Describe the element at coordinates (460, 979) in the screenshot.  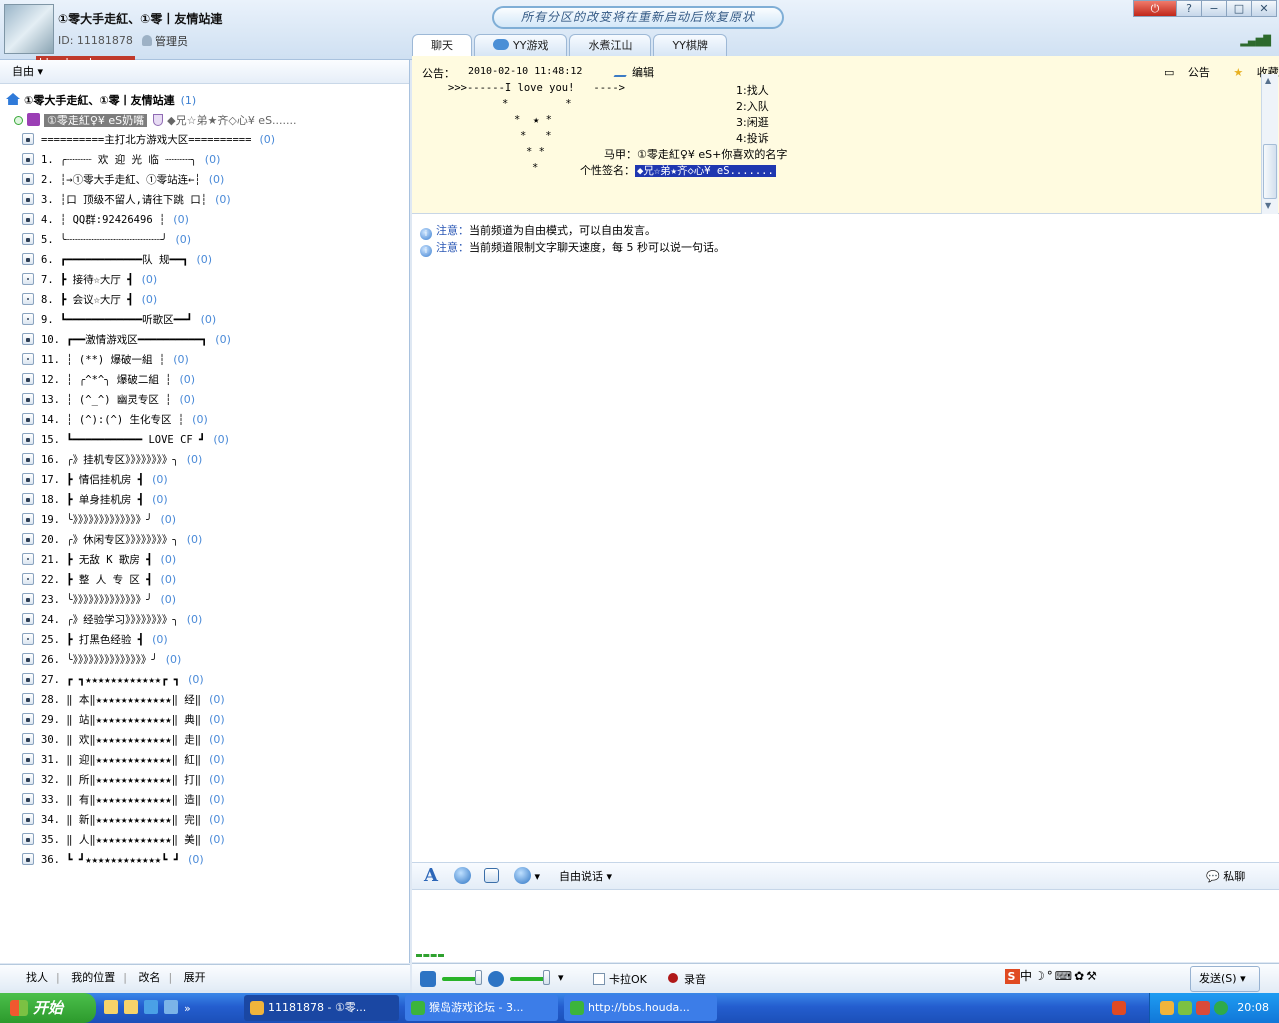
I see `speaker-volume-slider` at that location.